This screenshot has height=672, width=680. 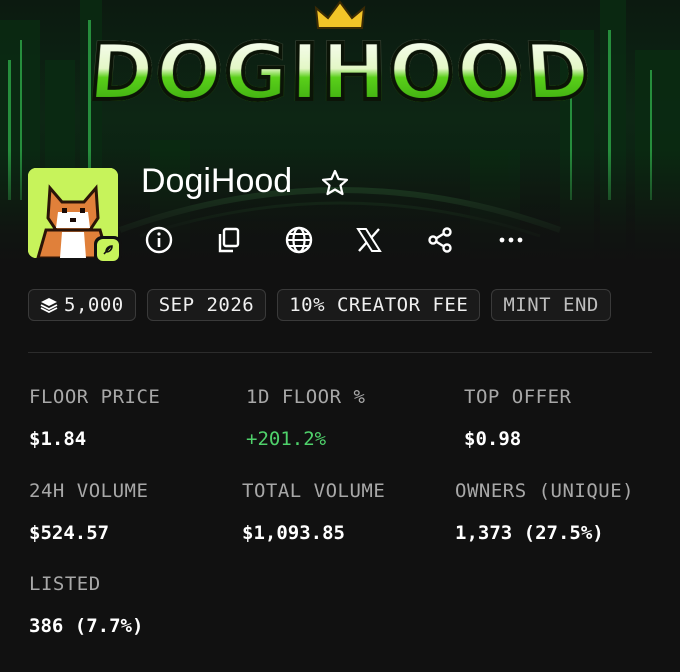 I want to click on x-logo-icon, so click(x=369, y=240).